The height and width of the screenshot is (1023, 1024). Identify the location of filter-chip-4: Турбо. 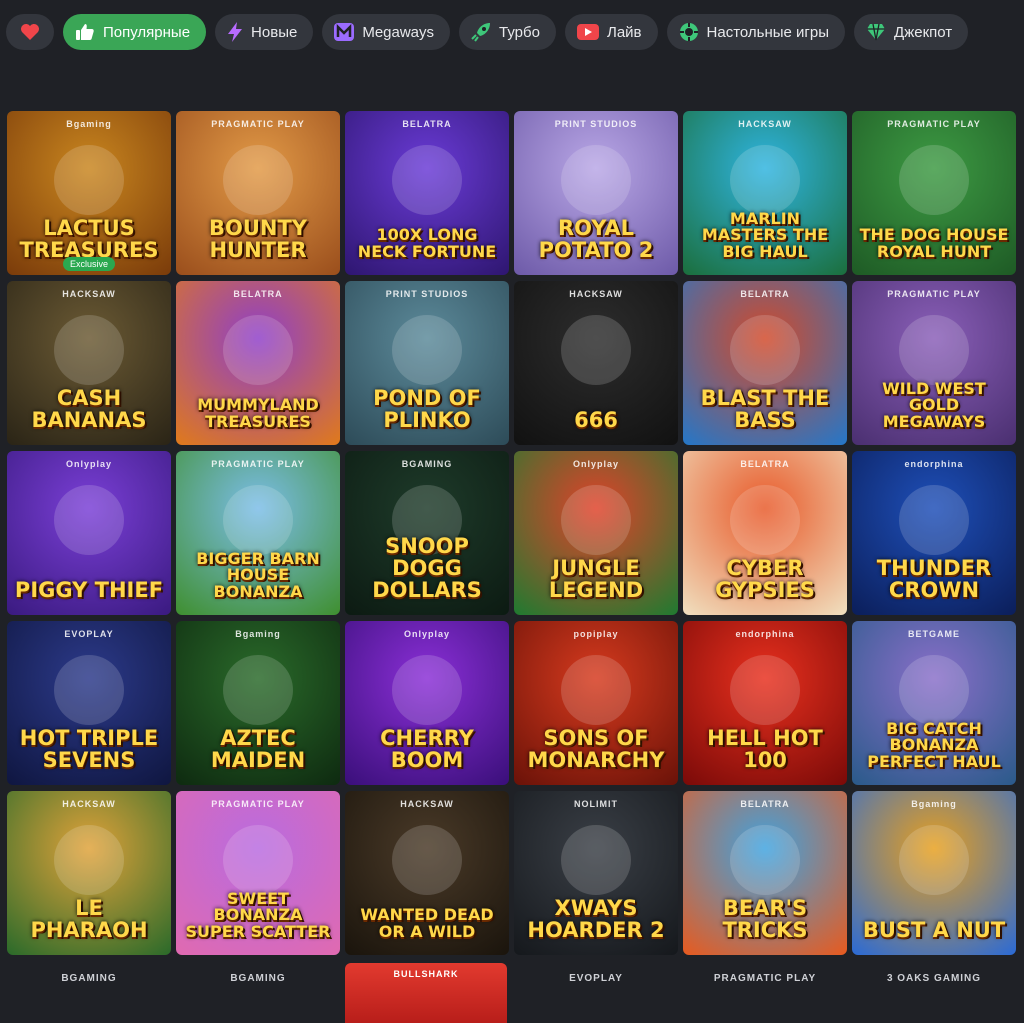
(507, 32).